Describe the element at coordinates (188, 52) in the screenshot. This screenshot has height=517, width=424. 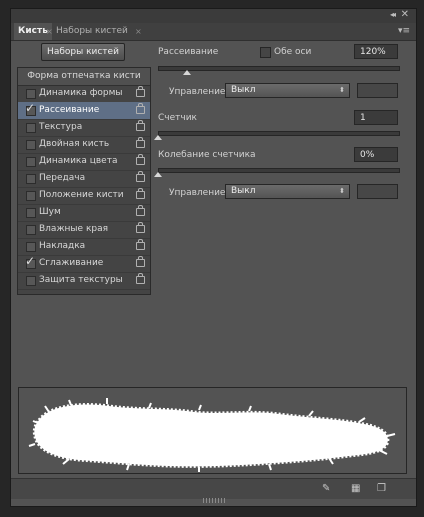
I see `scatter-label: Рассеивание` at that location.